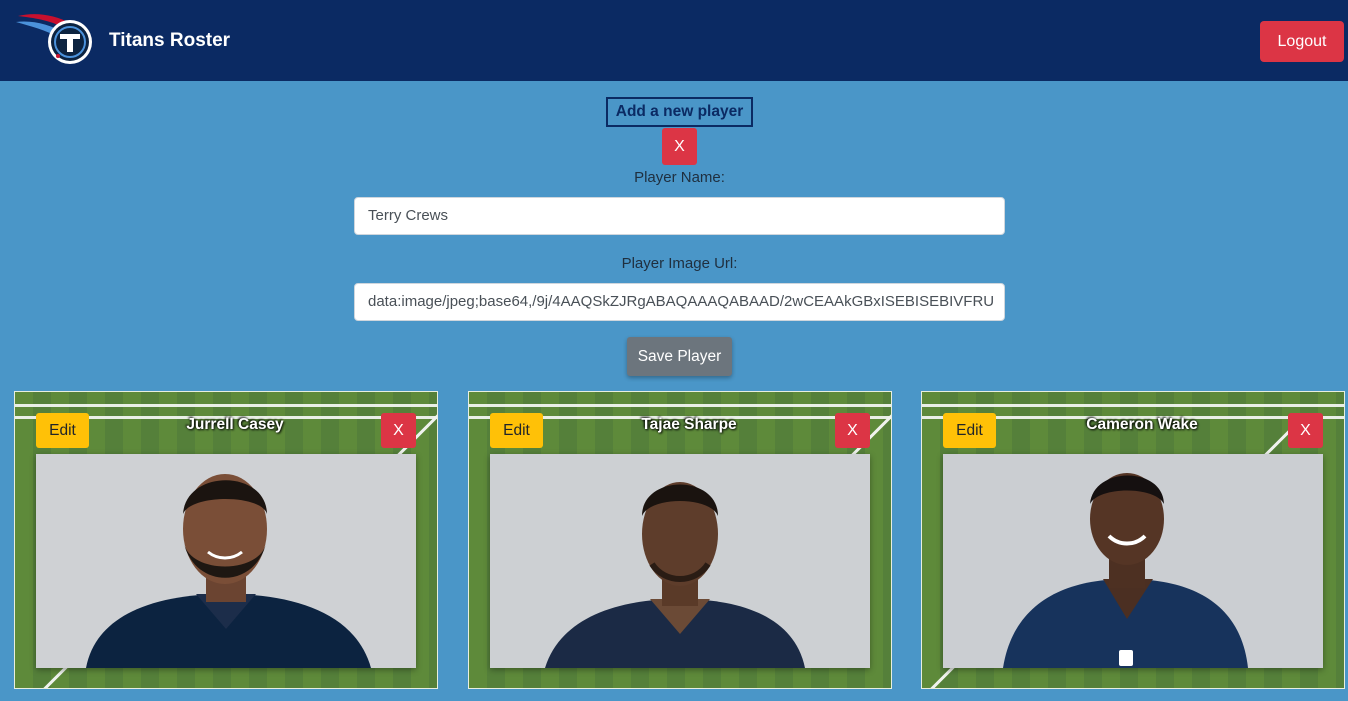 The height and width of the screenshot is (701, 1348). I want to click on titans-logo-icon, so click(54, 40).